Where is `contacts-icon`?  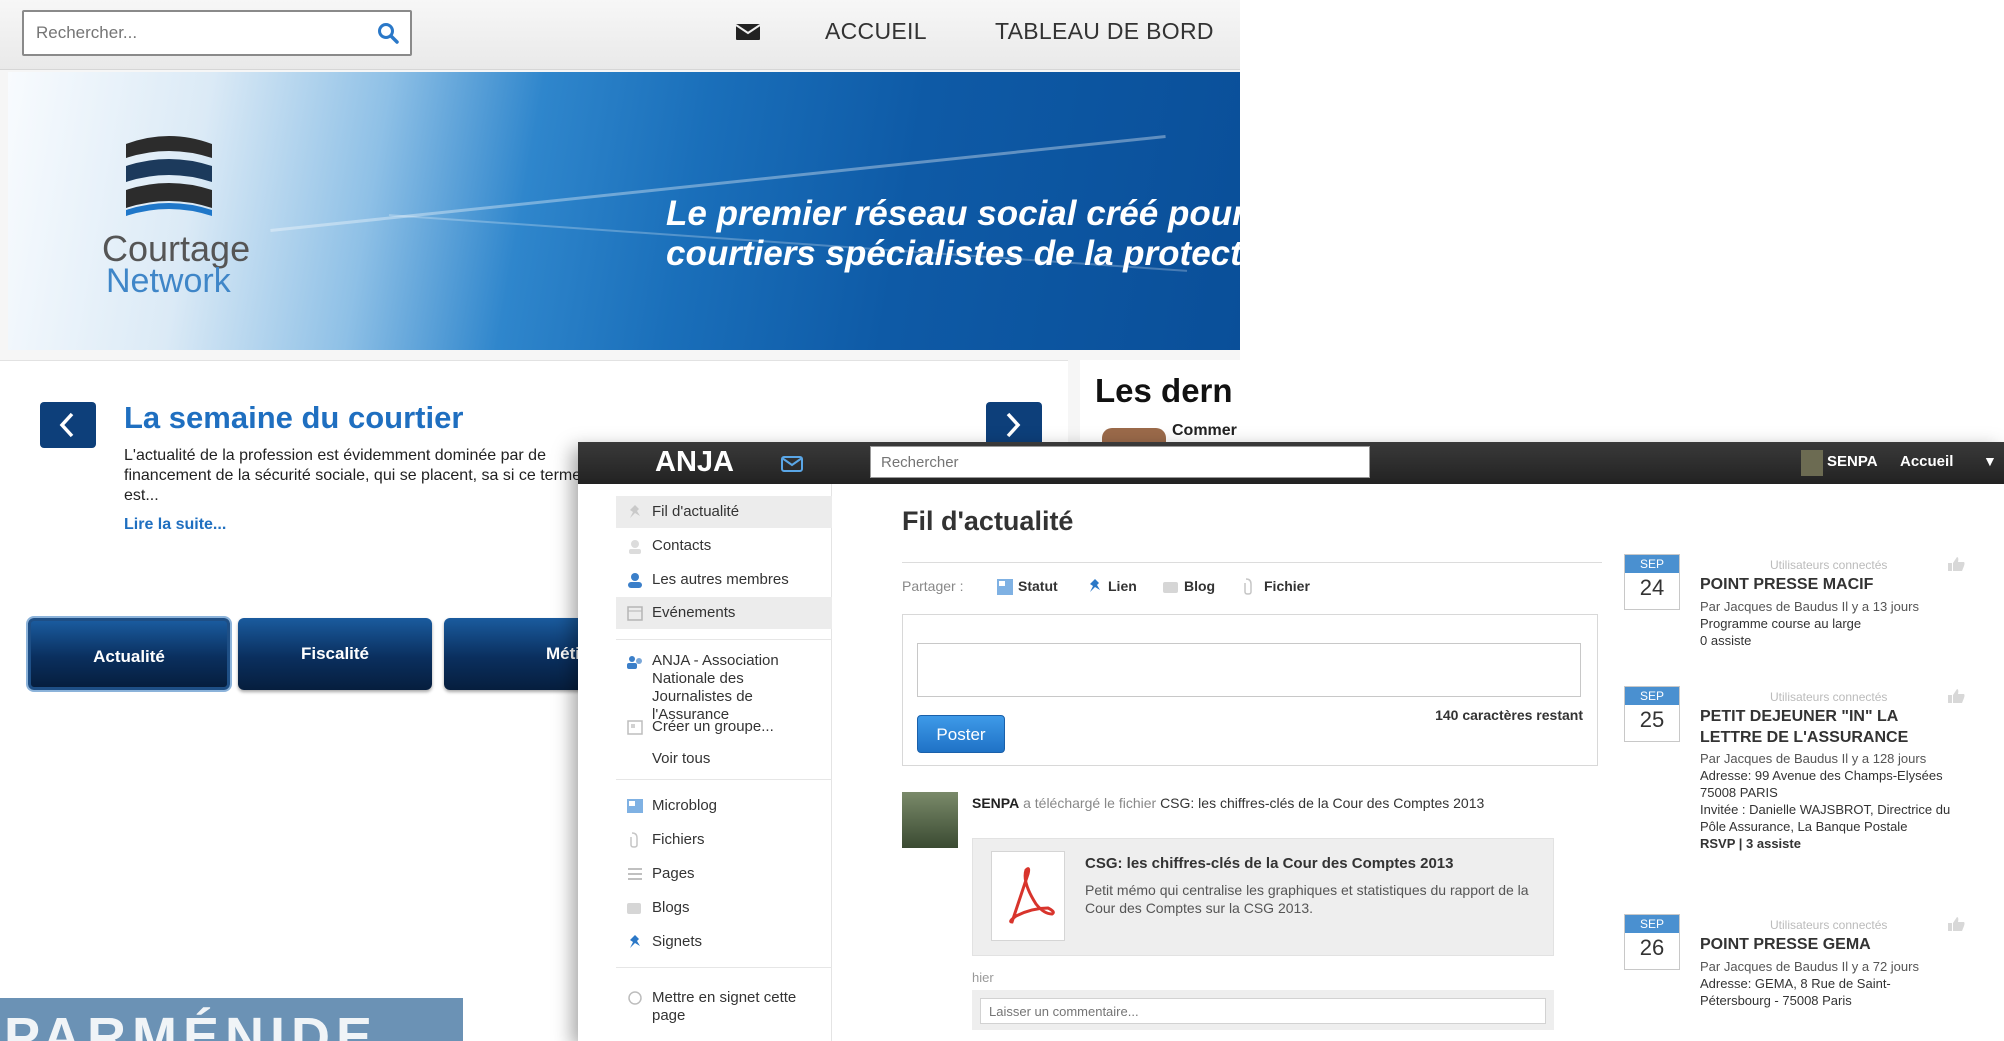
contacts-icon is located at coordinates (635, 547).